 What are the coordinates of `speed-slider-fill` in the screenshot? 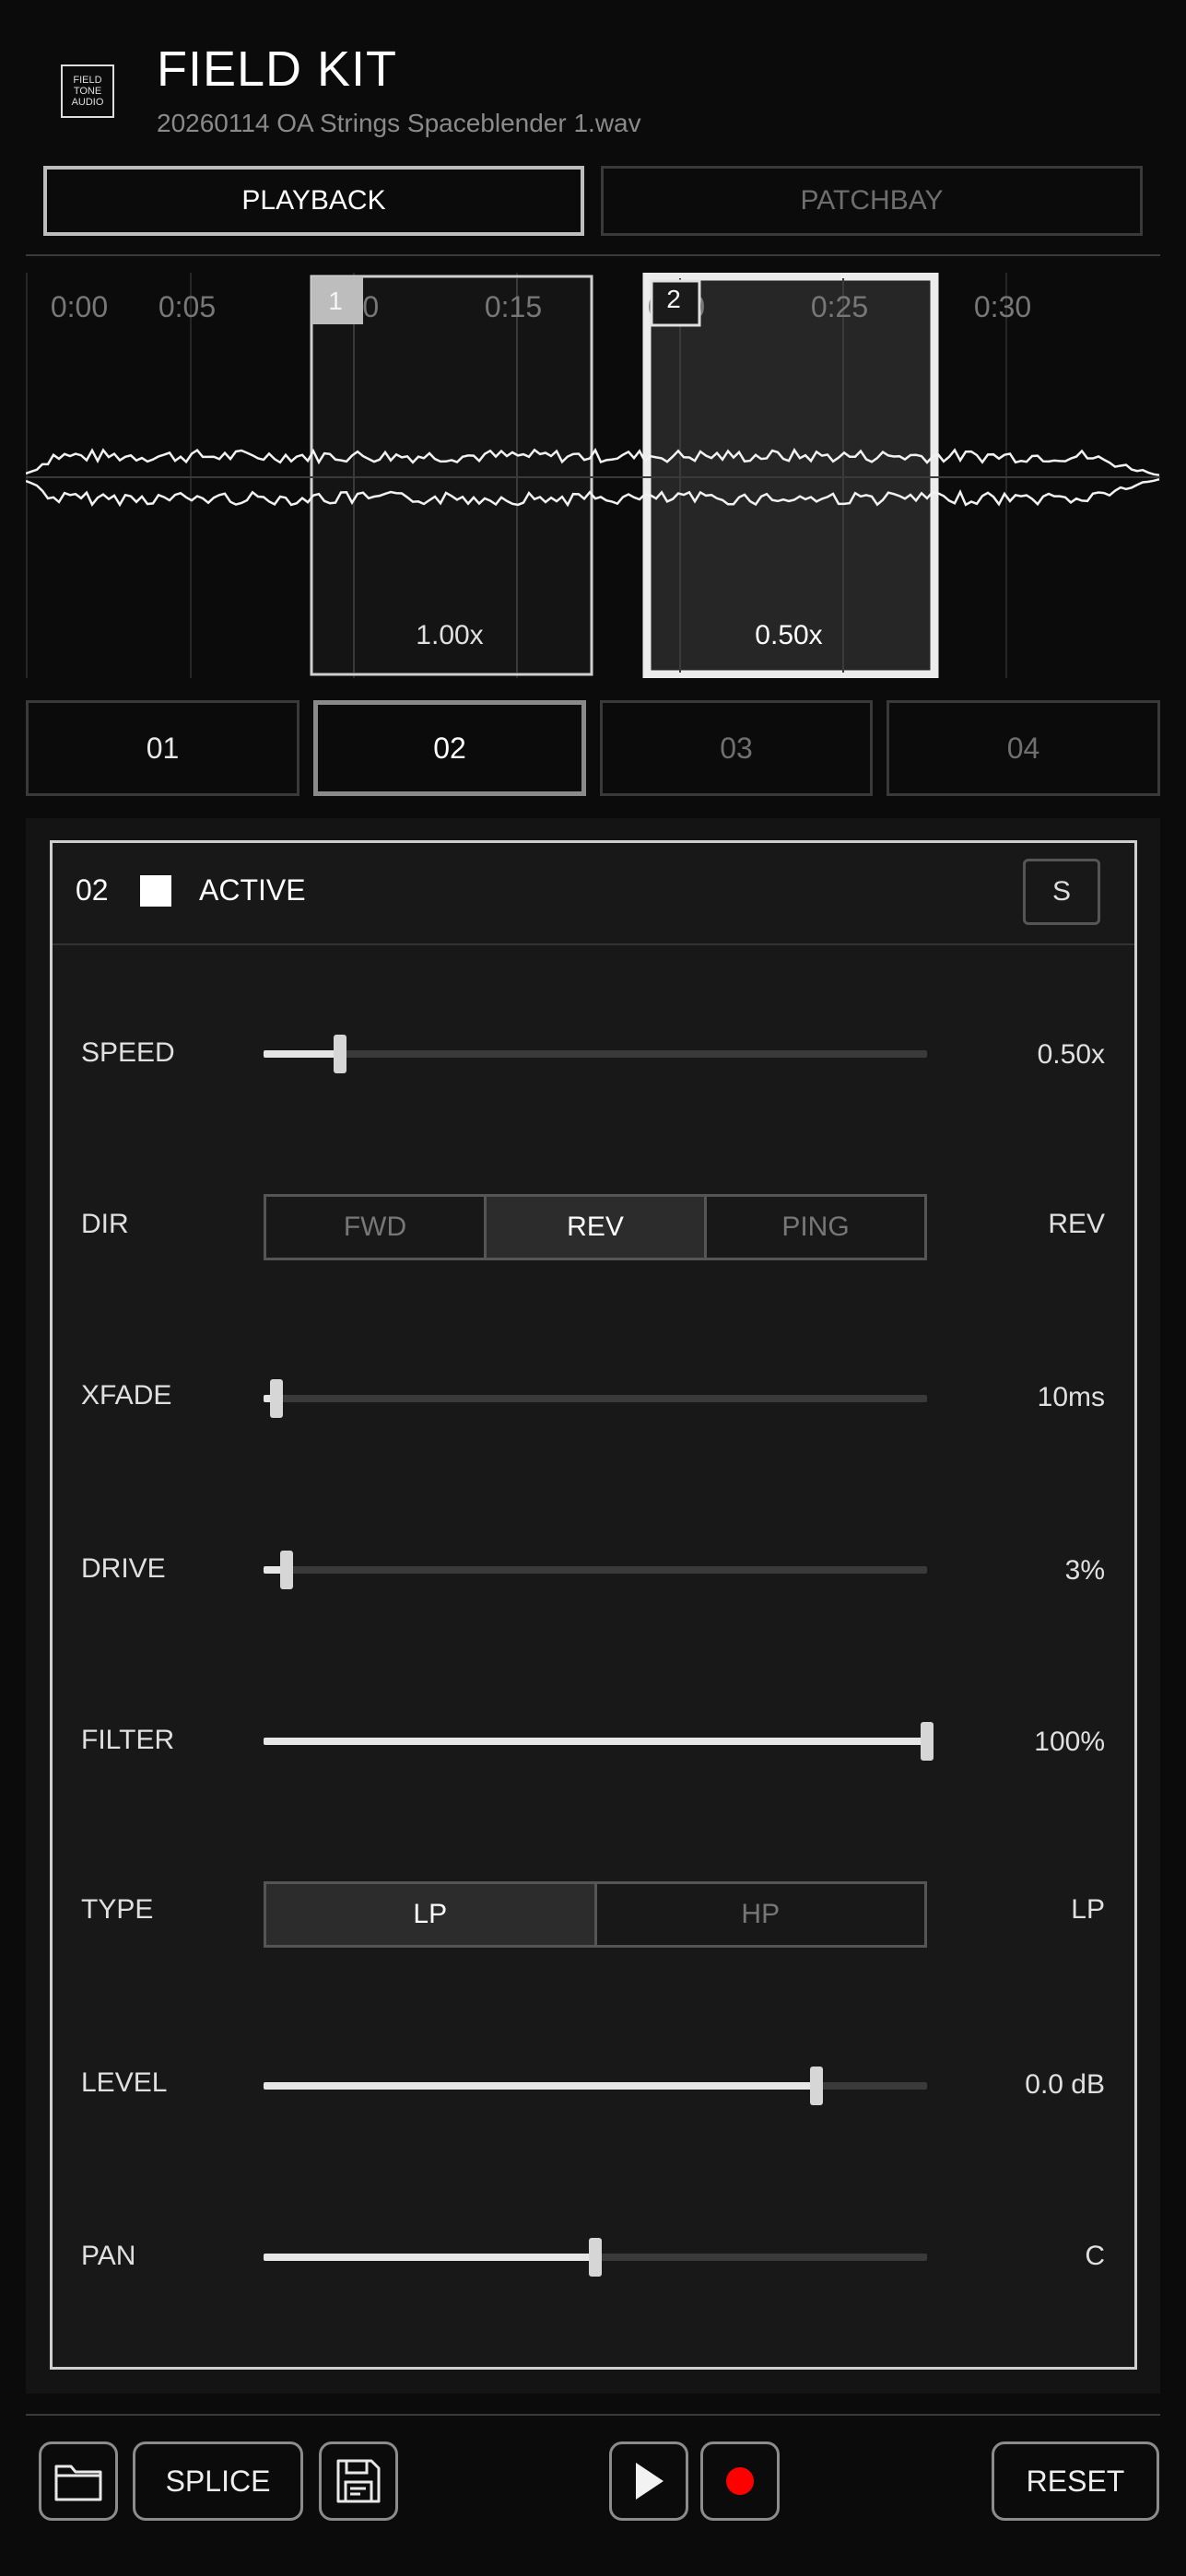 It's located at (302, 1054).